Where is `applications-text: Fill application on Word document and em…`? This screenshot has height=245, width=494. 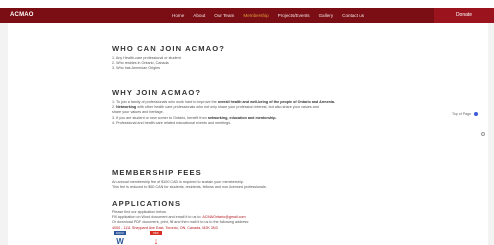
applications-text: Fill application on Word document and em… is located at coordinates (157, 217).